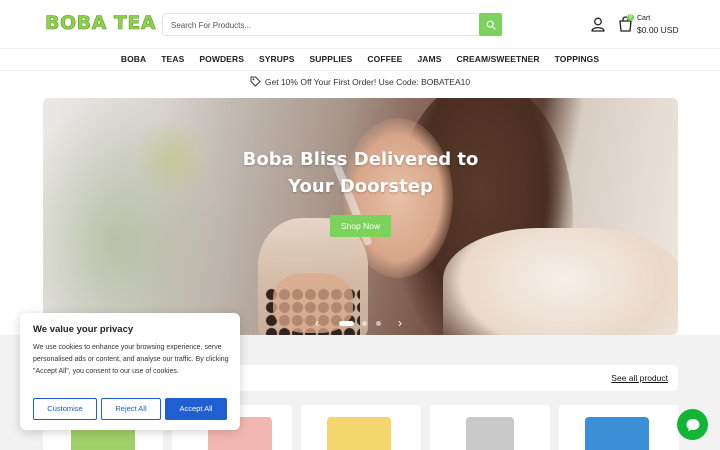  I want to click on cart-button: 0 Cart $0.00 USD, so click(653, 26).